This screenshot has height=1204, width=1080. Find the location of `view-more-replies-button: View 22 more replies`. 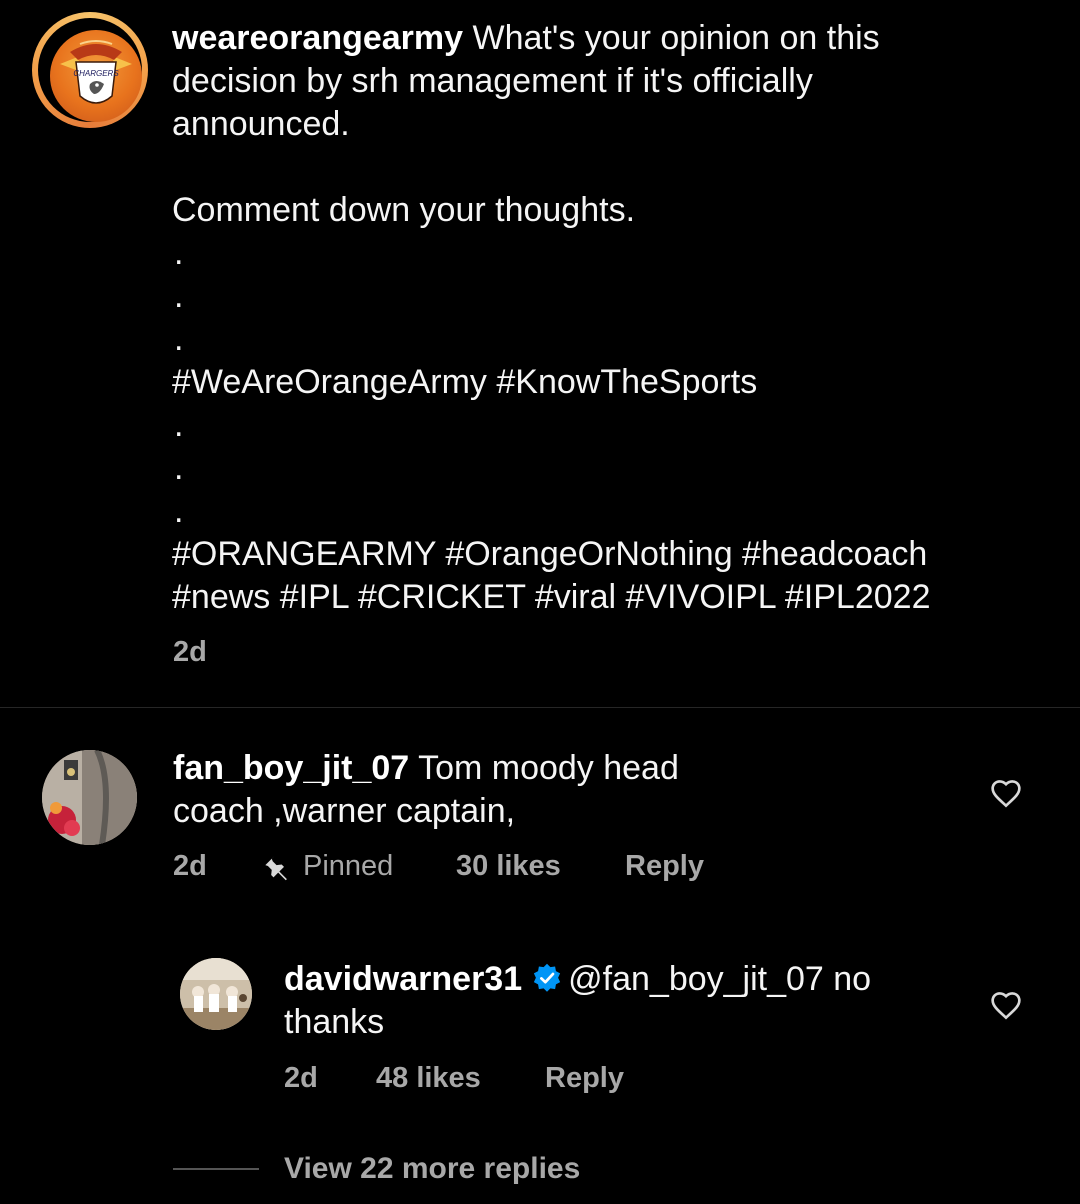

view-more-replies-button: View 22 more replies is located at coordinates (403, 1172).